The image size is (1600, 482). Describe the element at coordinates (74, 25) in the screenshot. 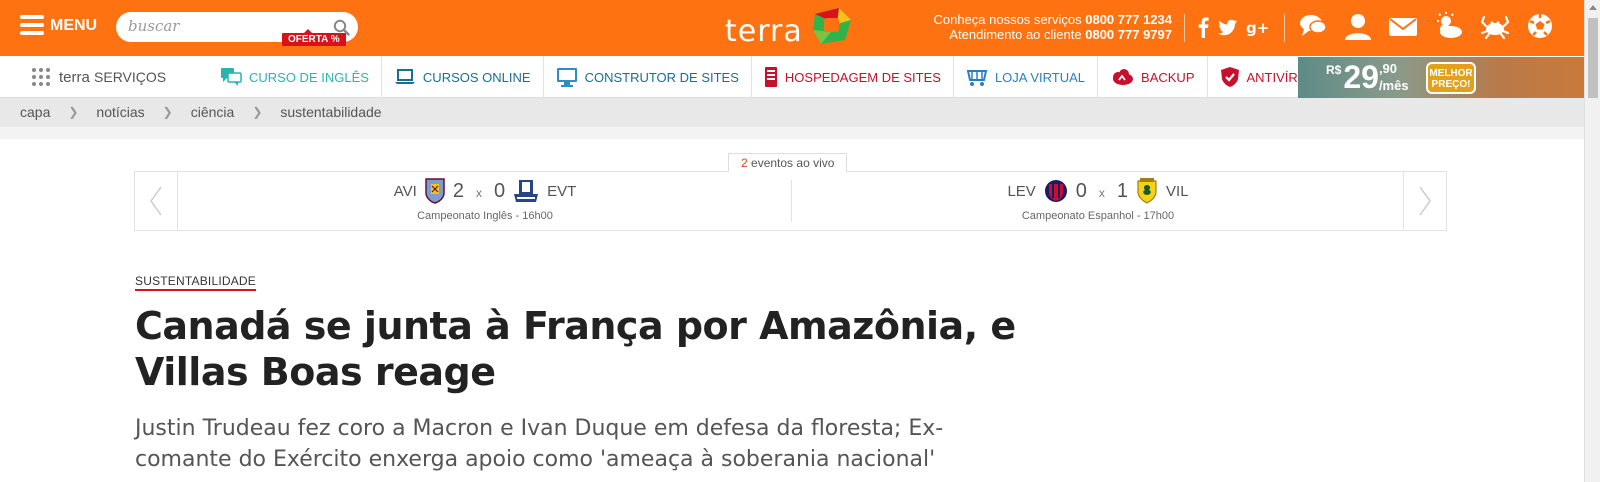

I see `menu-label: MENU` at that location.